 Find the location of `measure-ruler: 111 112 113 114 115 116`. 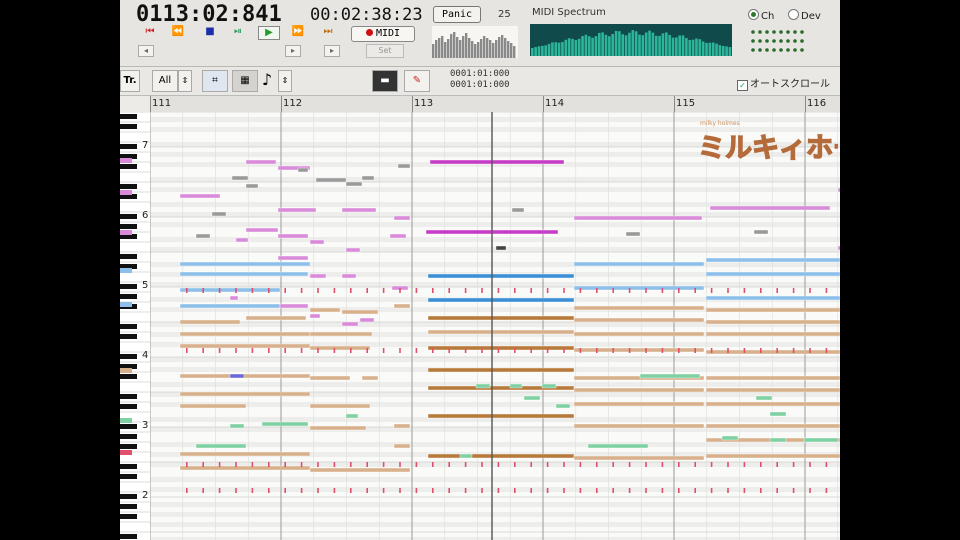

measure-ruler: 111 112 113 114 115 116 is located at coordinates (495, 104).